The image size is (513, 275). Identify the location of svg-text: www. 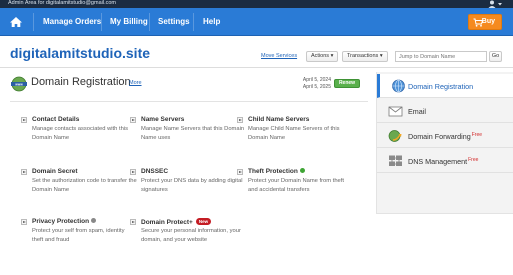
(18, 84).